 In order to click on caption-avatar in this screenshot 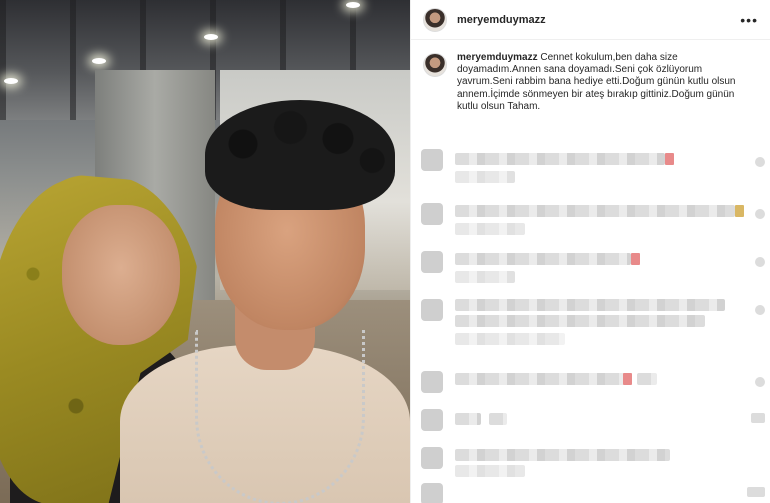, I will do `click(435, 65)`.